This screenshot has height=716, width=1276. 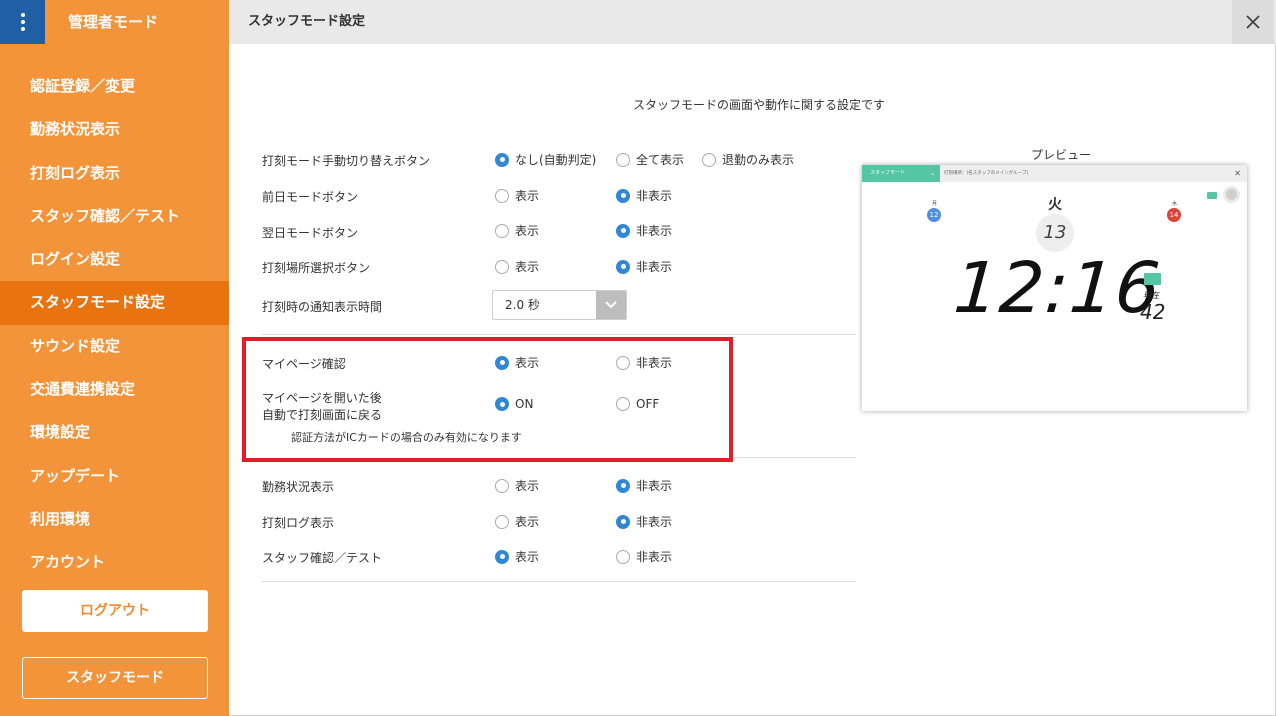 I want to click on next-day-option-show: 表示, so click(x=517, y=230).